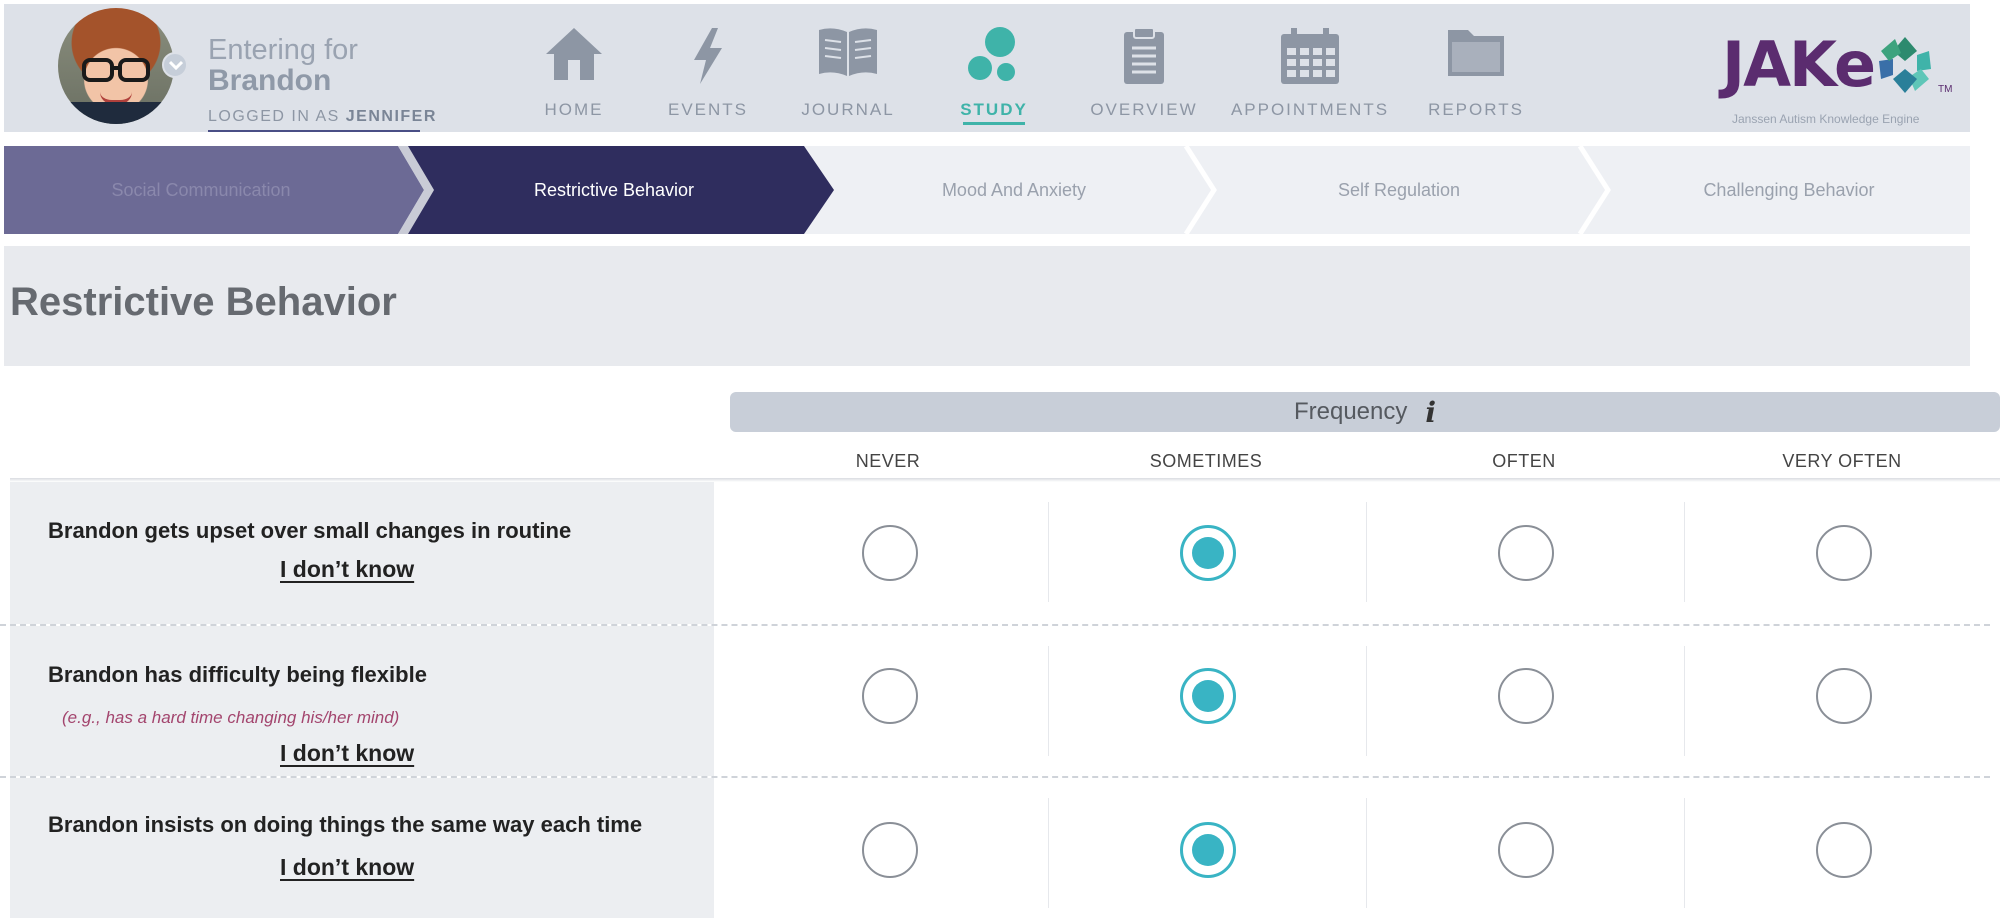 Image resolution: width=2008 pixels, height=918 pixels. I want to click on calendar-icon, so click(1310, 56).